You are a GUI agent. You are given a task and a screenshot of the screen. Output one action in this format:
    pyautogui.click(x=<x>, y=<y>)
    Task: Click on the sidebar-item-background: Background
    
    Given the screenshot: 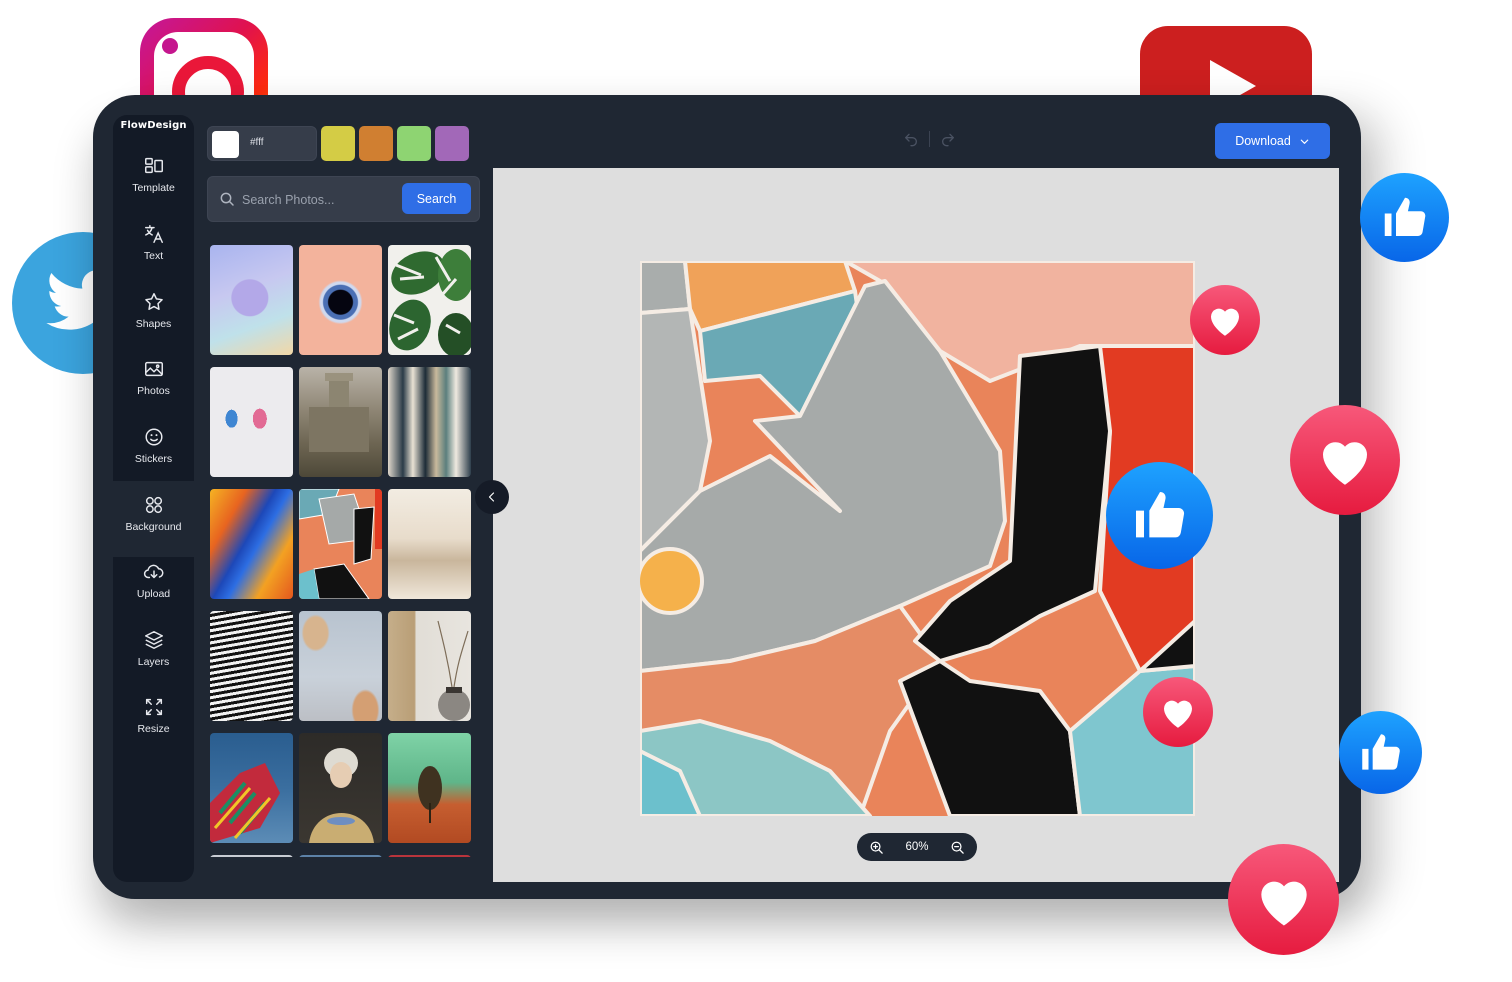 What is the action you would take?
    pyautogui.click(x=153, y=519)
    